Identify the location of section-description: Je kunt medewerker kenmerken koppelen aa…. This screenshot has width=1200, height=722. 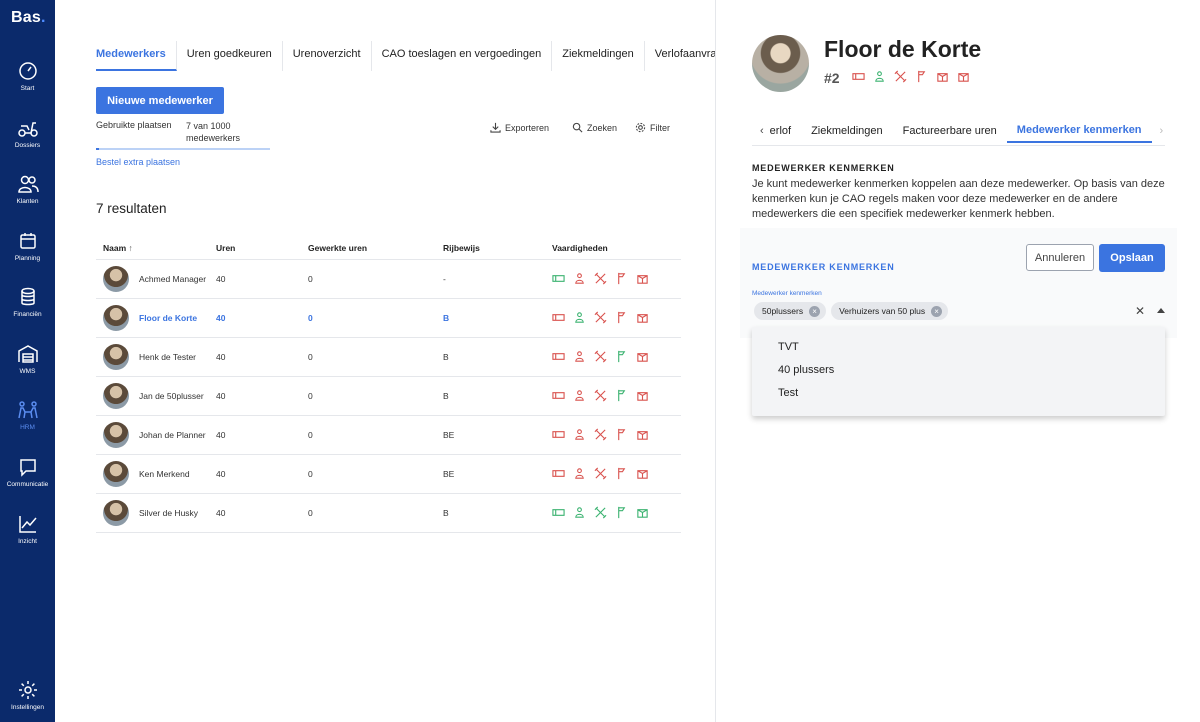
(958, 199).